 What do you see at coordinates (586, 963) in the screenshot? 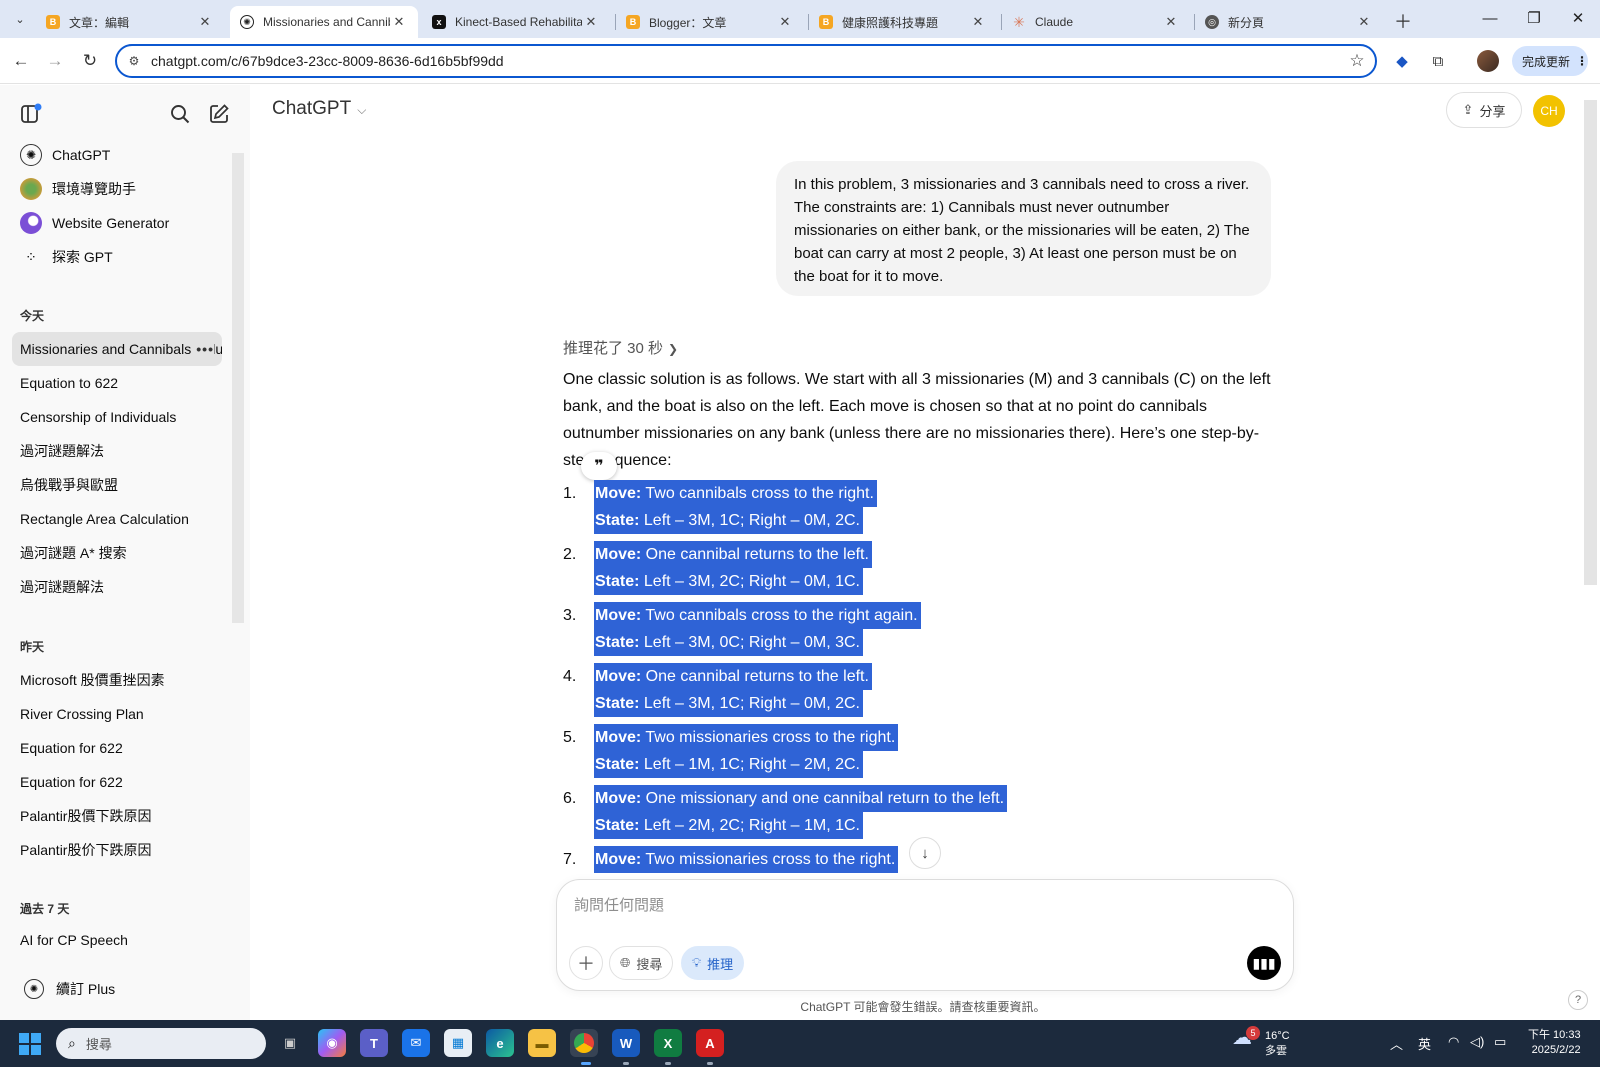
I see `attach-plus-icon: ＋` at bounding box center [586, 963].